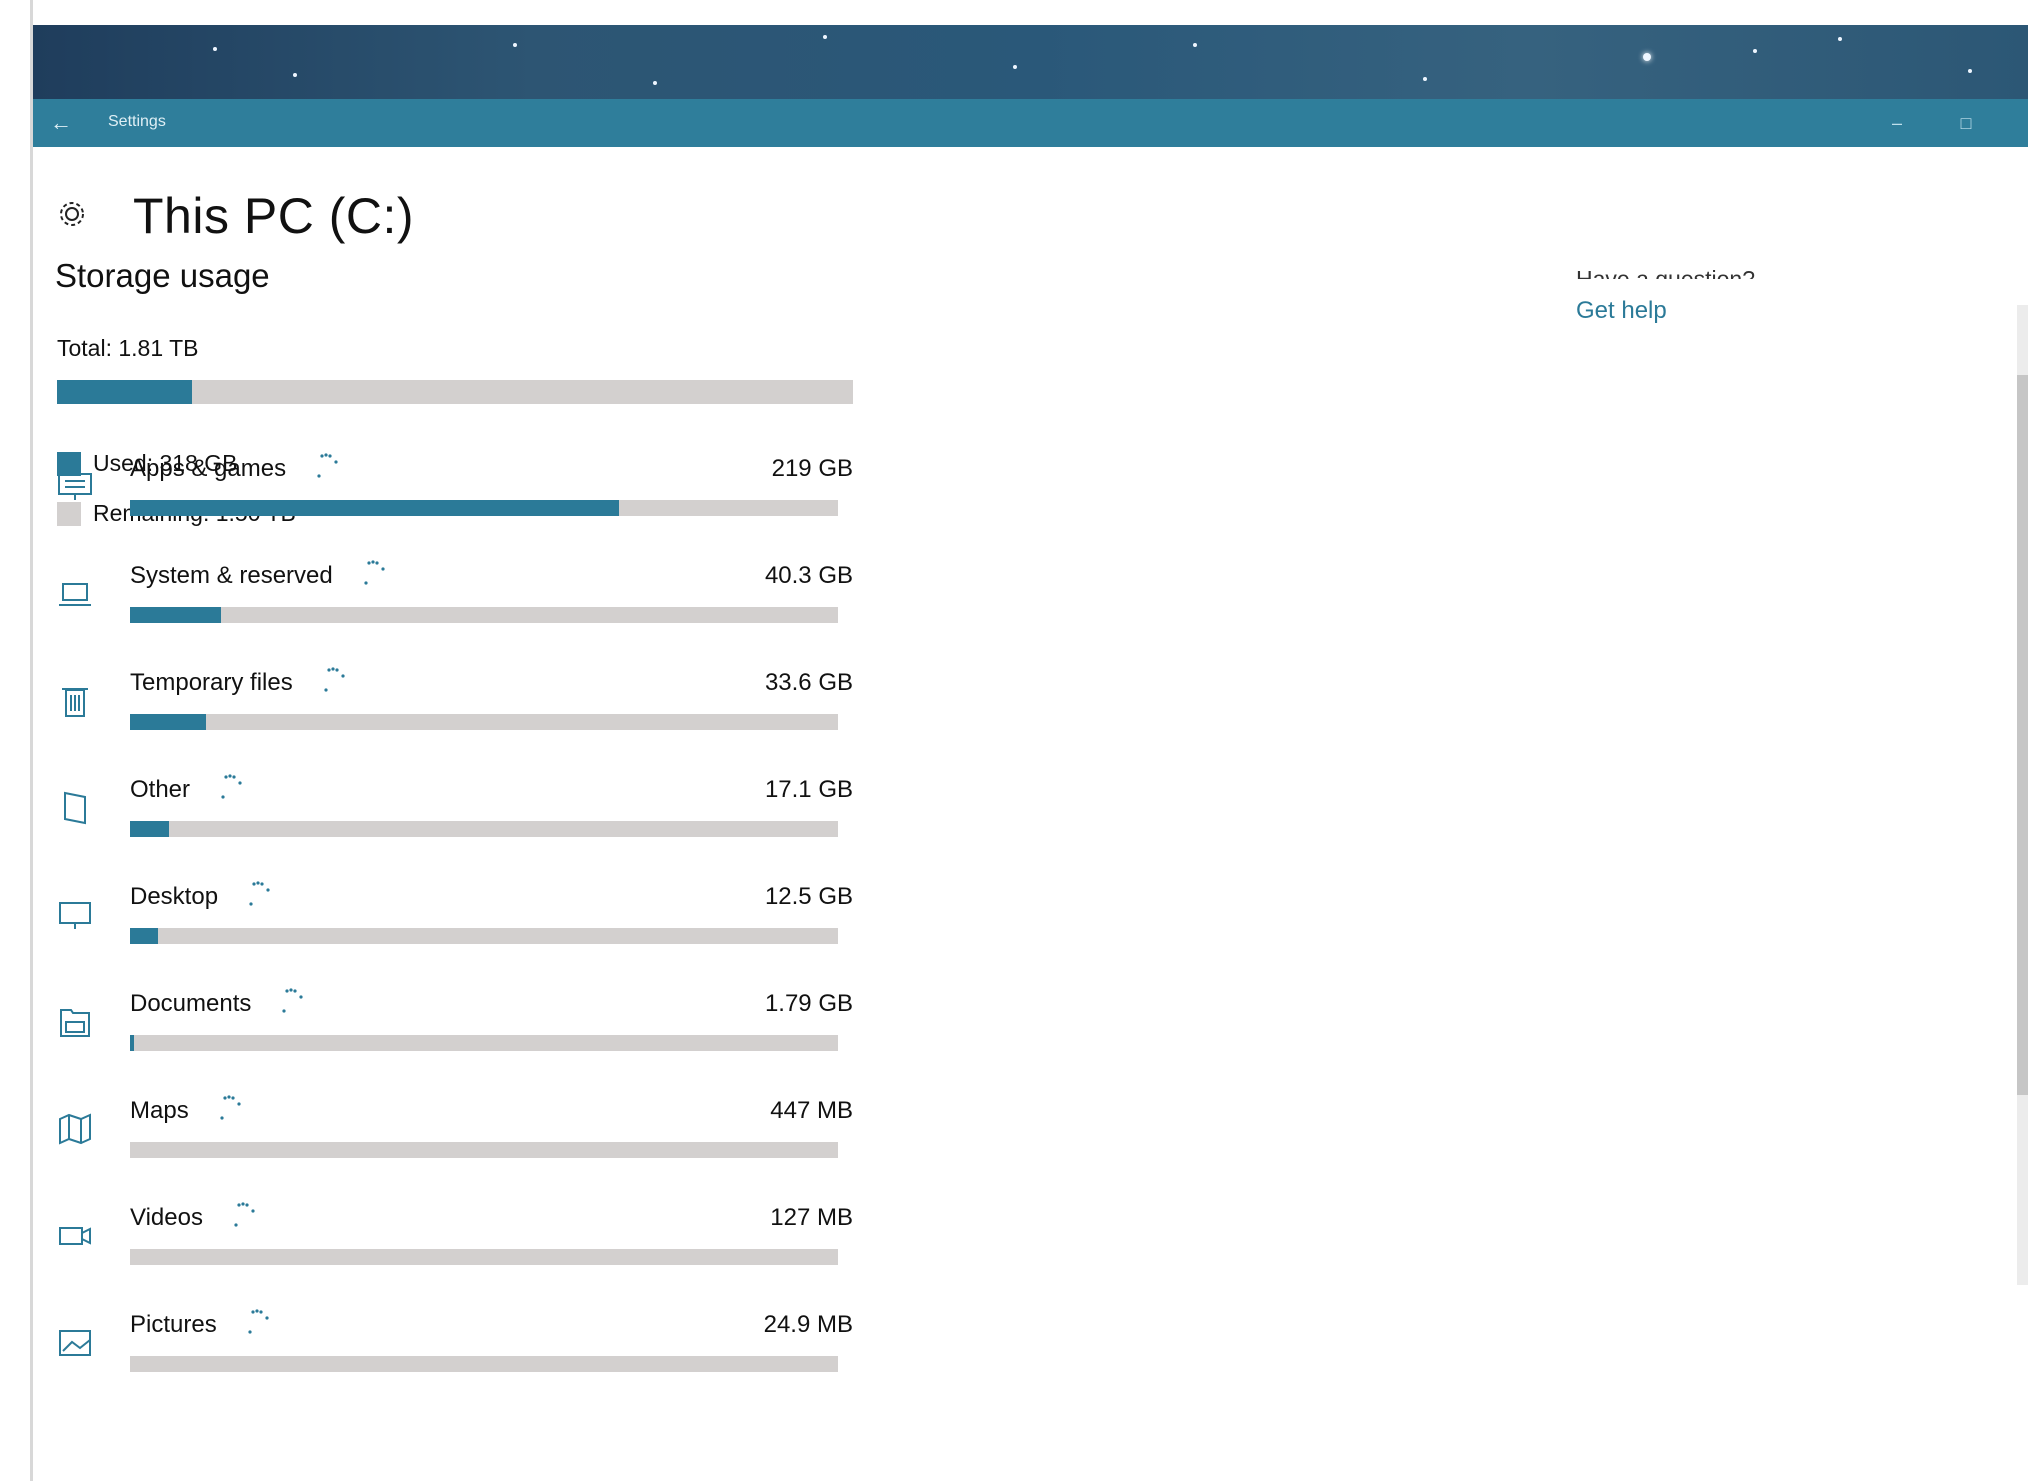 This screenshot has width=2028, height=1481. What do you see at coordinates (75, 1023) in the screenshot?
I see `documents-folder-icon` at bounding box center [75, 1023].